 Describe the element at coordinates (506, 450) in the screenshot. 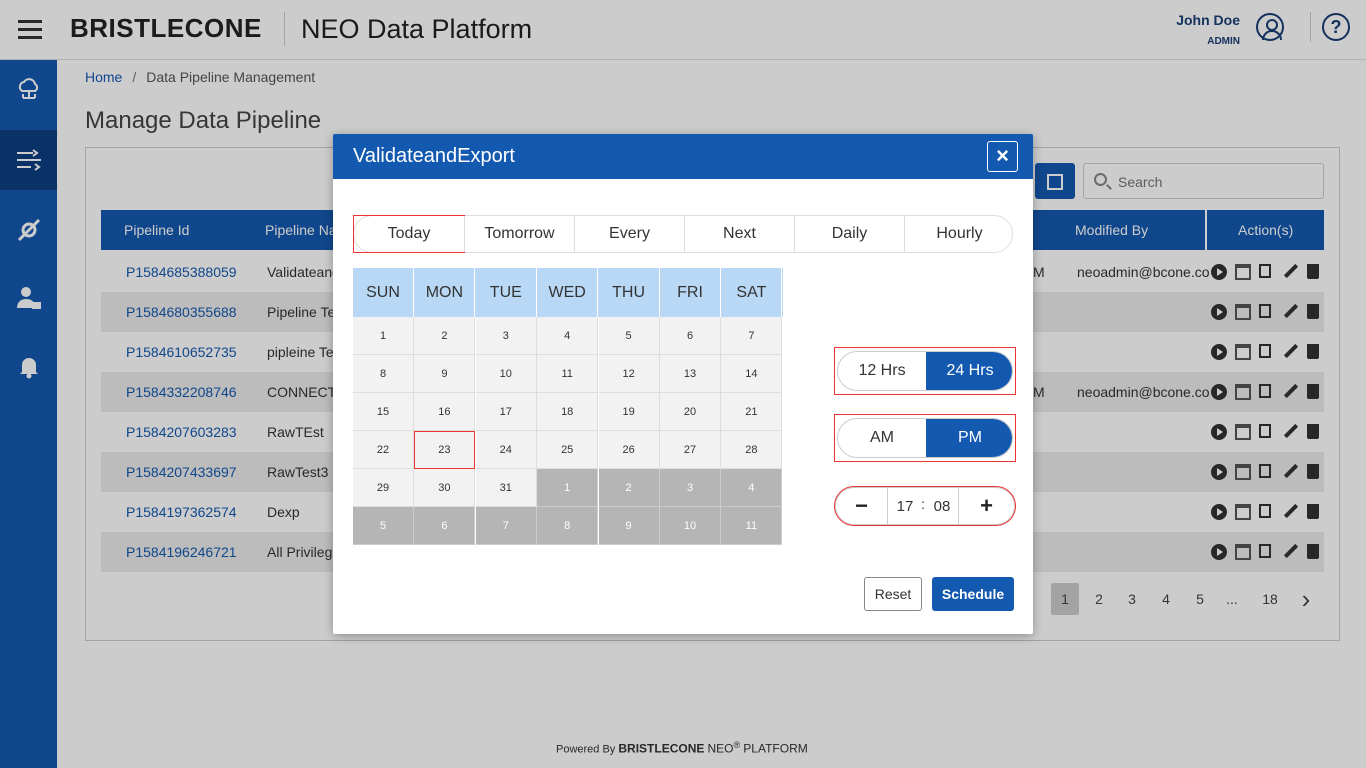

I see `calendar-day: 24` at that location.